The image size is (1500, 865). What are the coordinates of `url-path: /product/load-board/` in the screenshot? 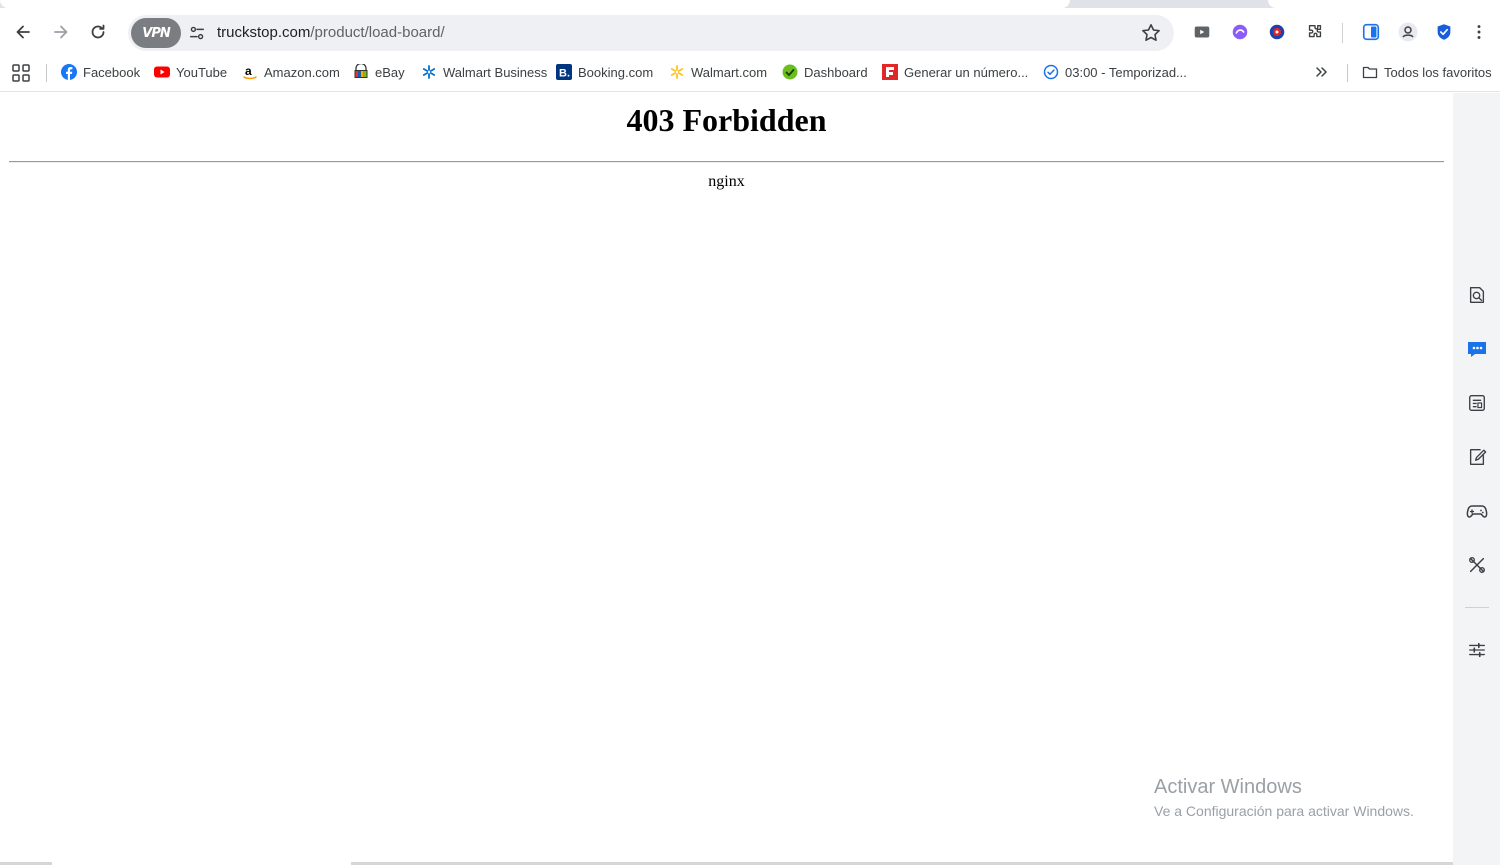 It's located at (377, 32).